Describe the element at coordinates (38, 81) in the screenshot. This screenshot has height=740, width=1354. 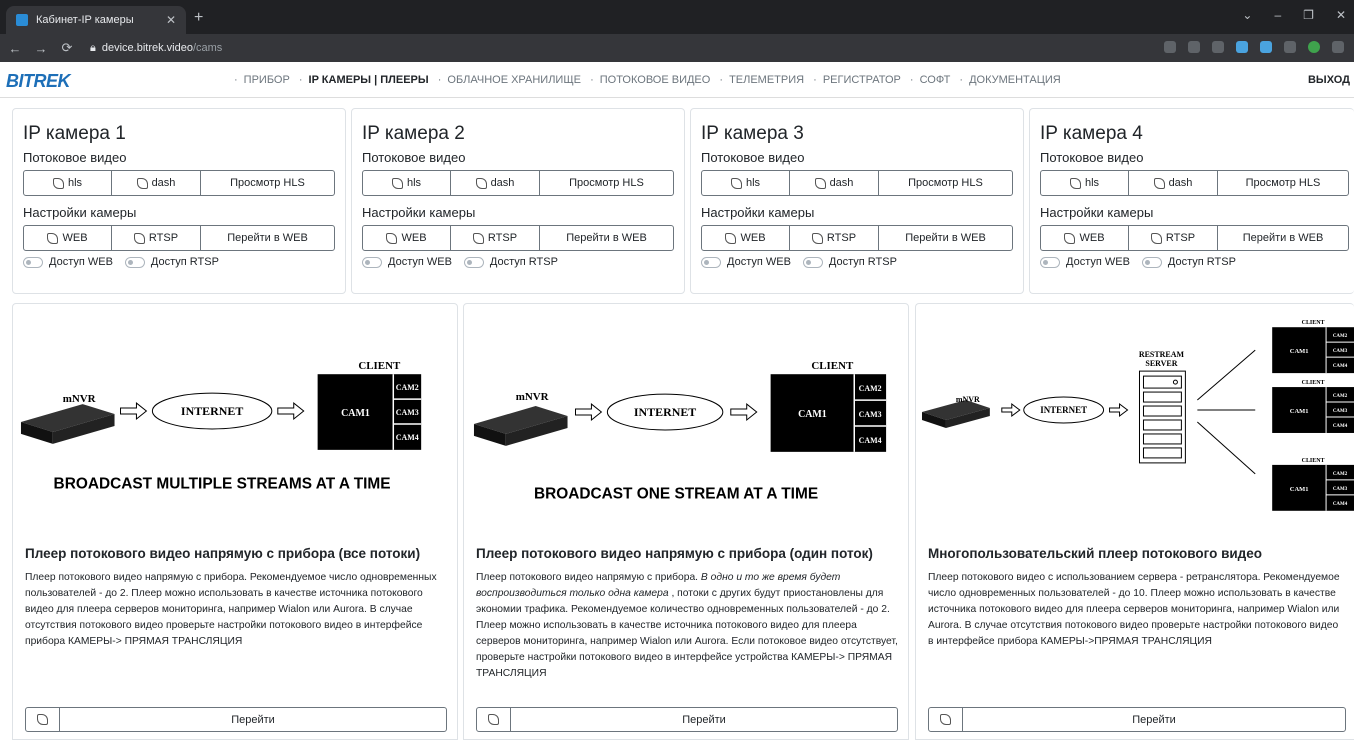
I see `bitrek-logo: BITREK` at that location.